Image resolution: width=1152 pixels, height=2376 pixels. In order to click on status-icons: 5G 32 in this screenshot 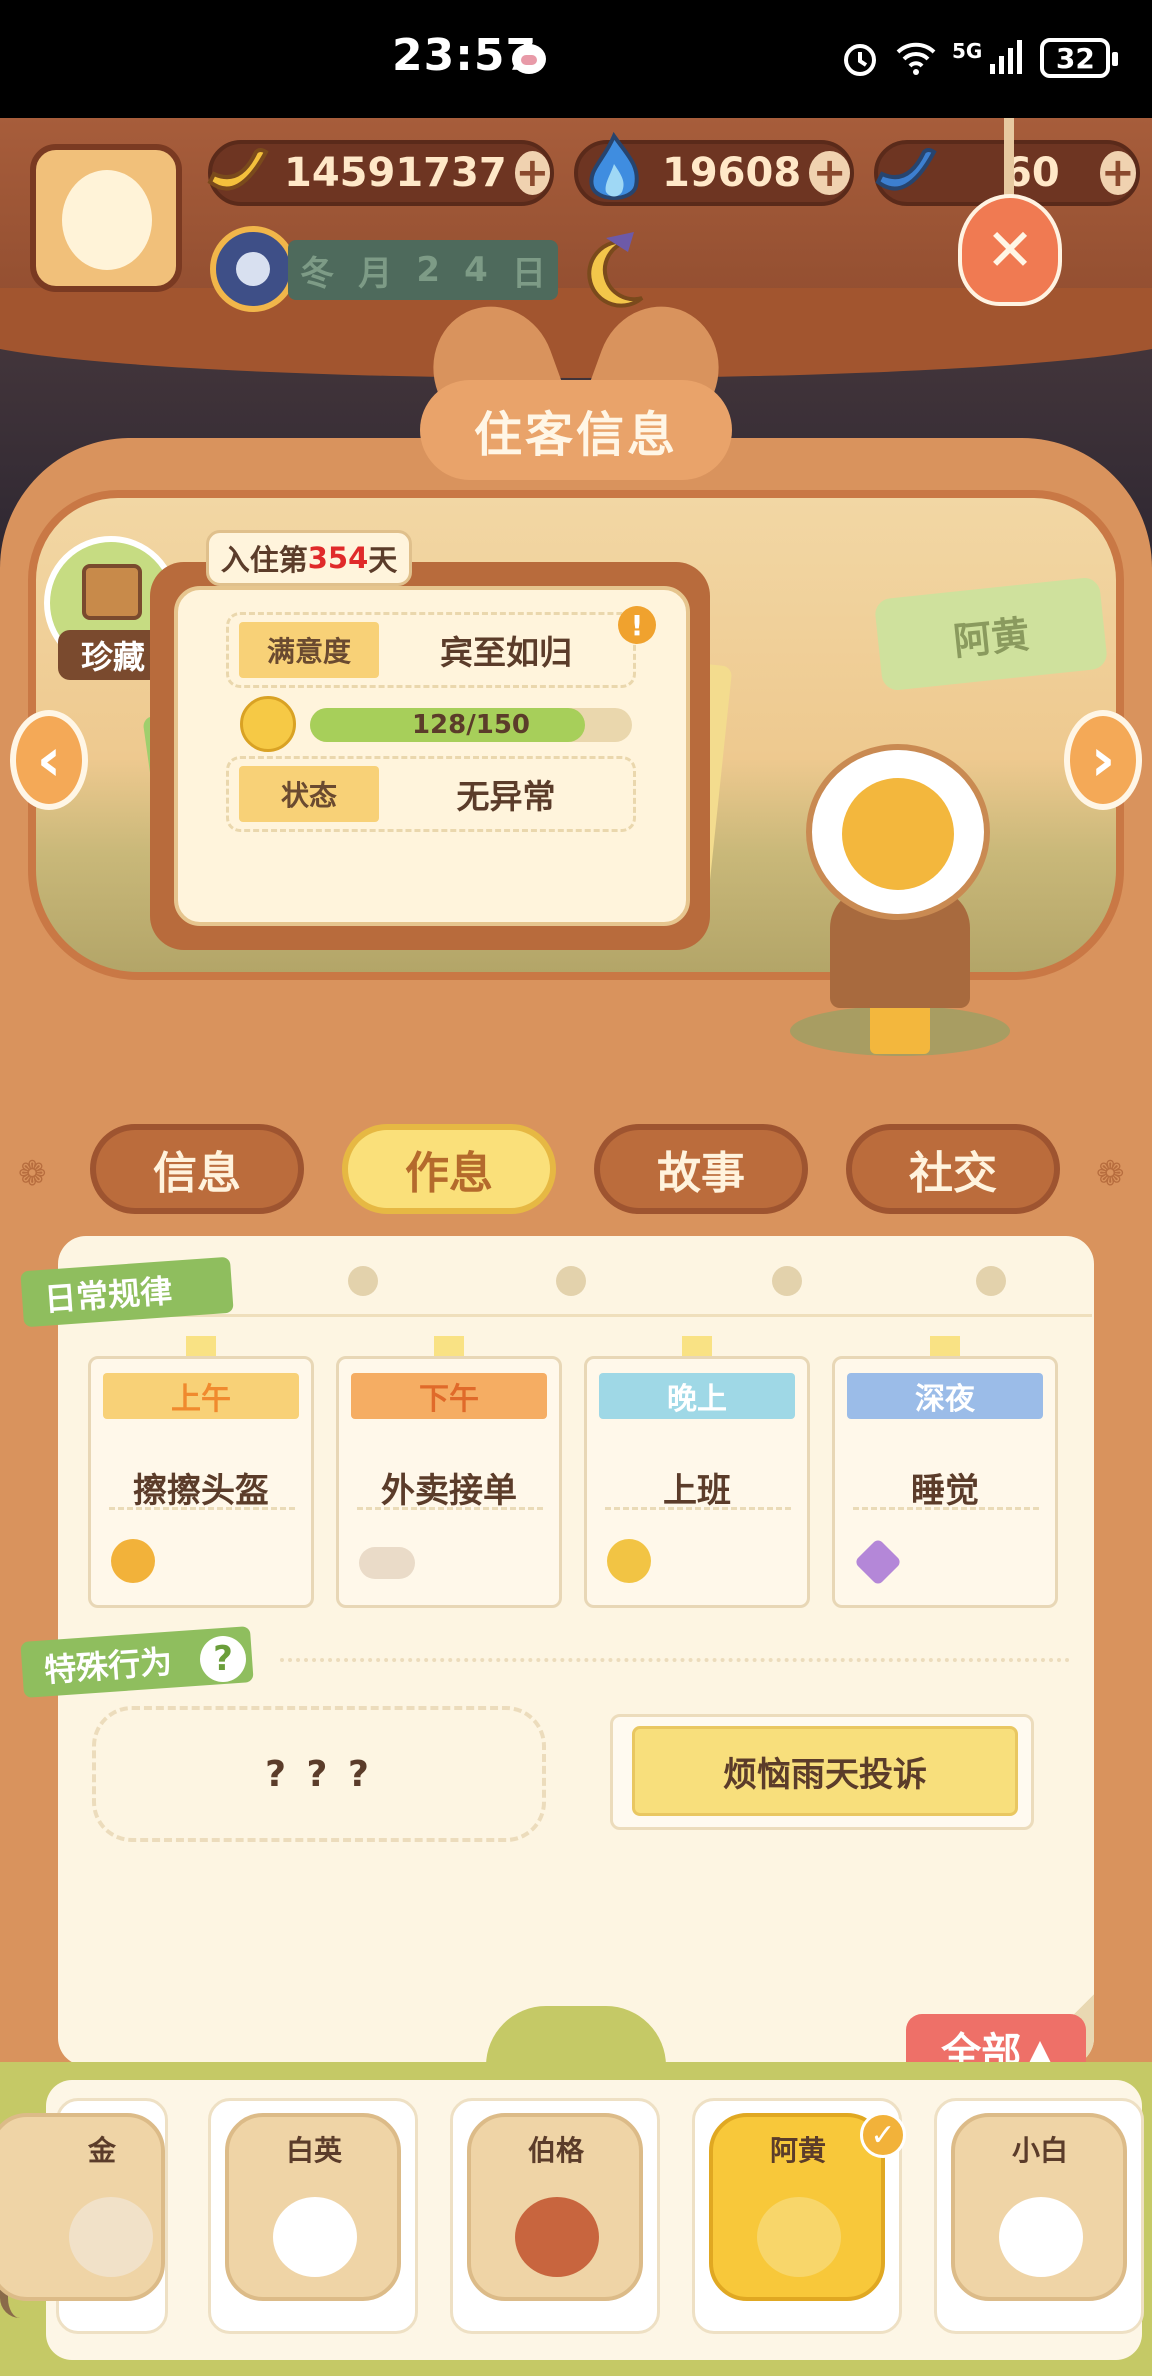, I will do `click(979, 58)`.